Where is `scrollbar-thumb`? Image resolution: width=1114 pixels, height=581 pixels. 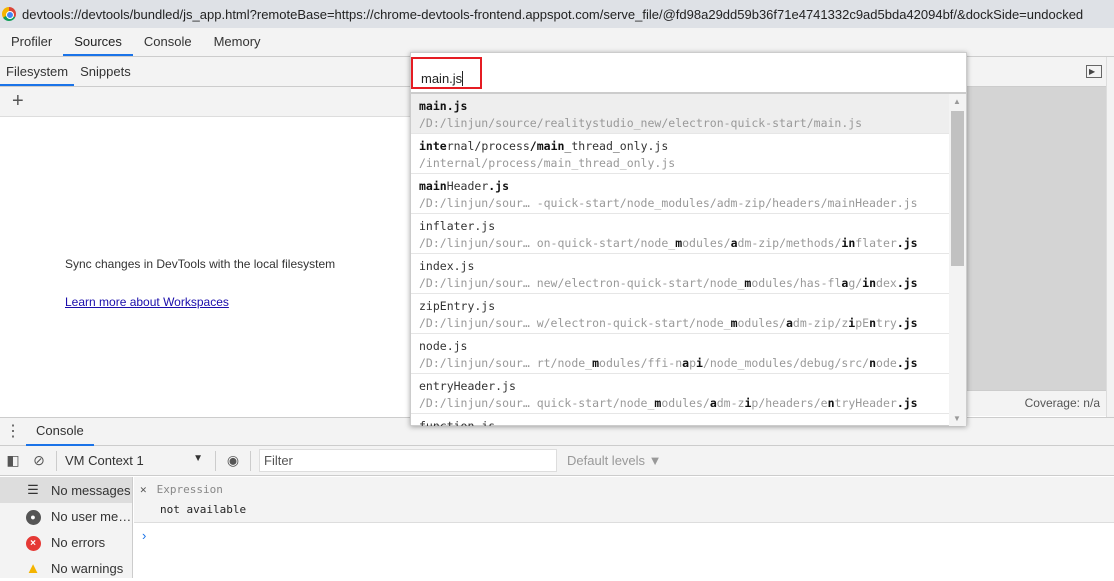
scrollbar-thumb is located at coordinates (957, 188).